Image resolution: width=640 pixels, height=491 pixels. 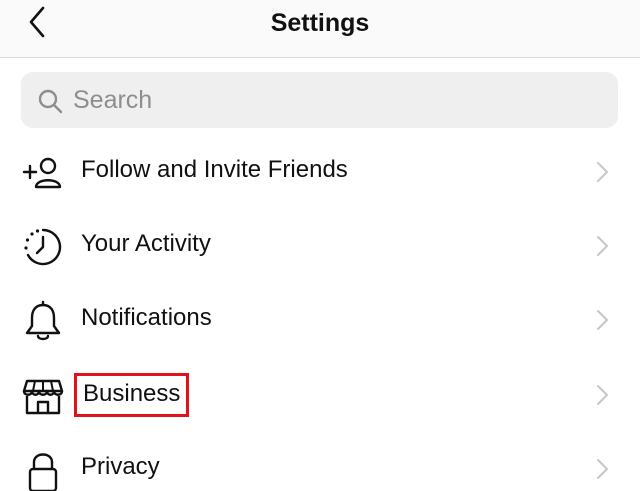 What do you see at coordinates (146, 243) in the screenshot?
I see `menu-item-label: Your Activity` at bounding box center [146, 243].